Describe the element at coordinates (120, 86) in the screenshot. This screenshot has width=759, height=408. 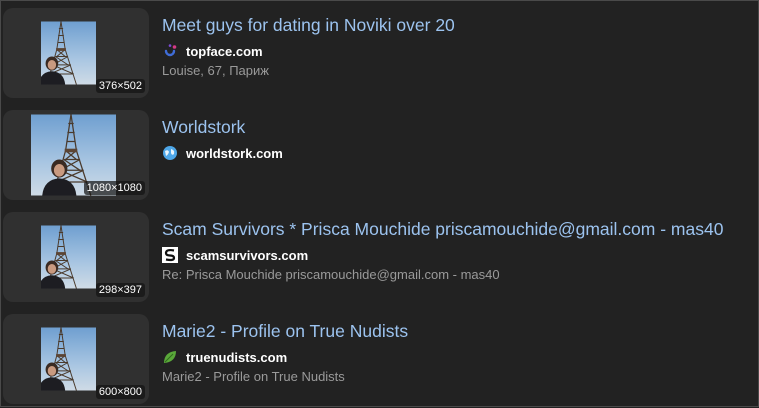
I see `image-dimensions: 376×502` at that location.